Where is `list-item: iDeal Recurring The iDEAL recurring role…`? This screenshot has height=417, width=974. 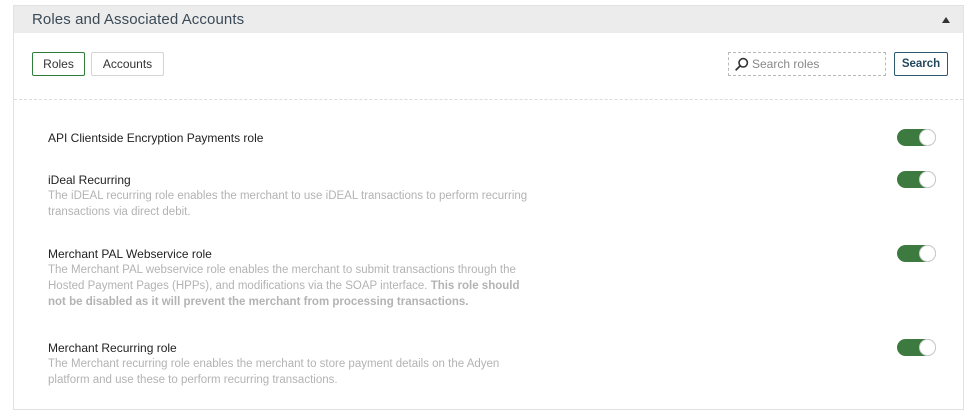 list-item: iDeal Recurring The iDEAL recurring role… is located at coordinates (492, 195).